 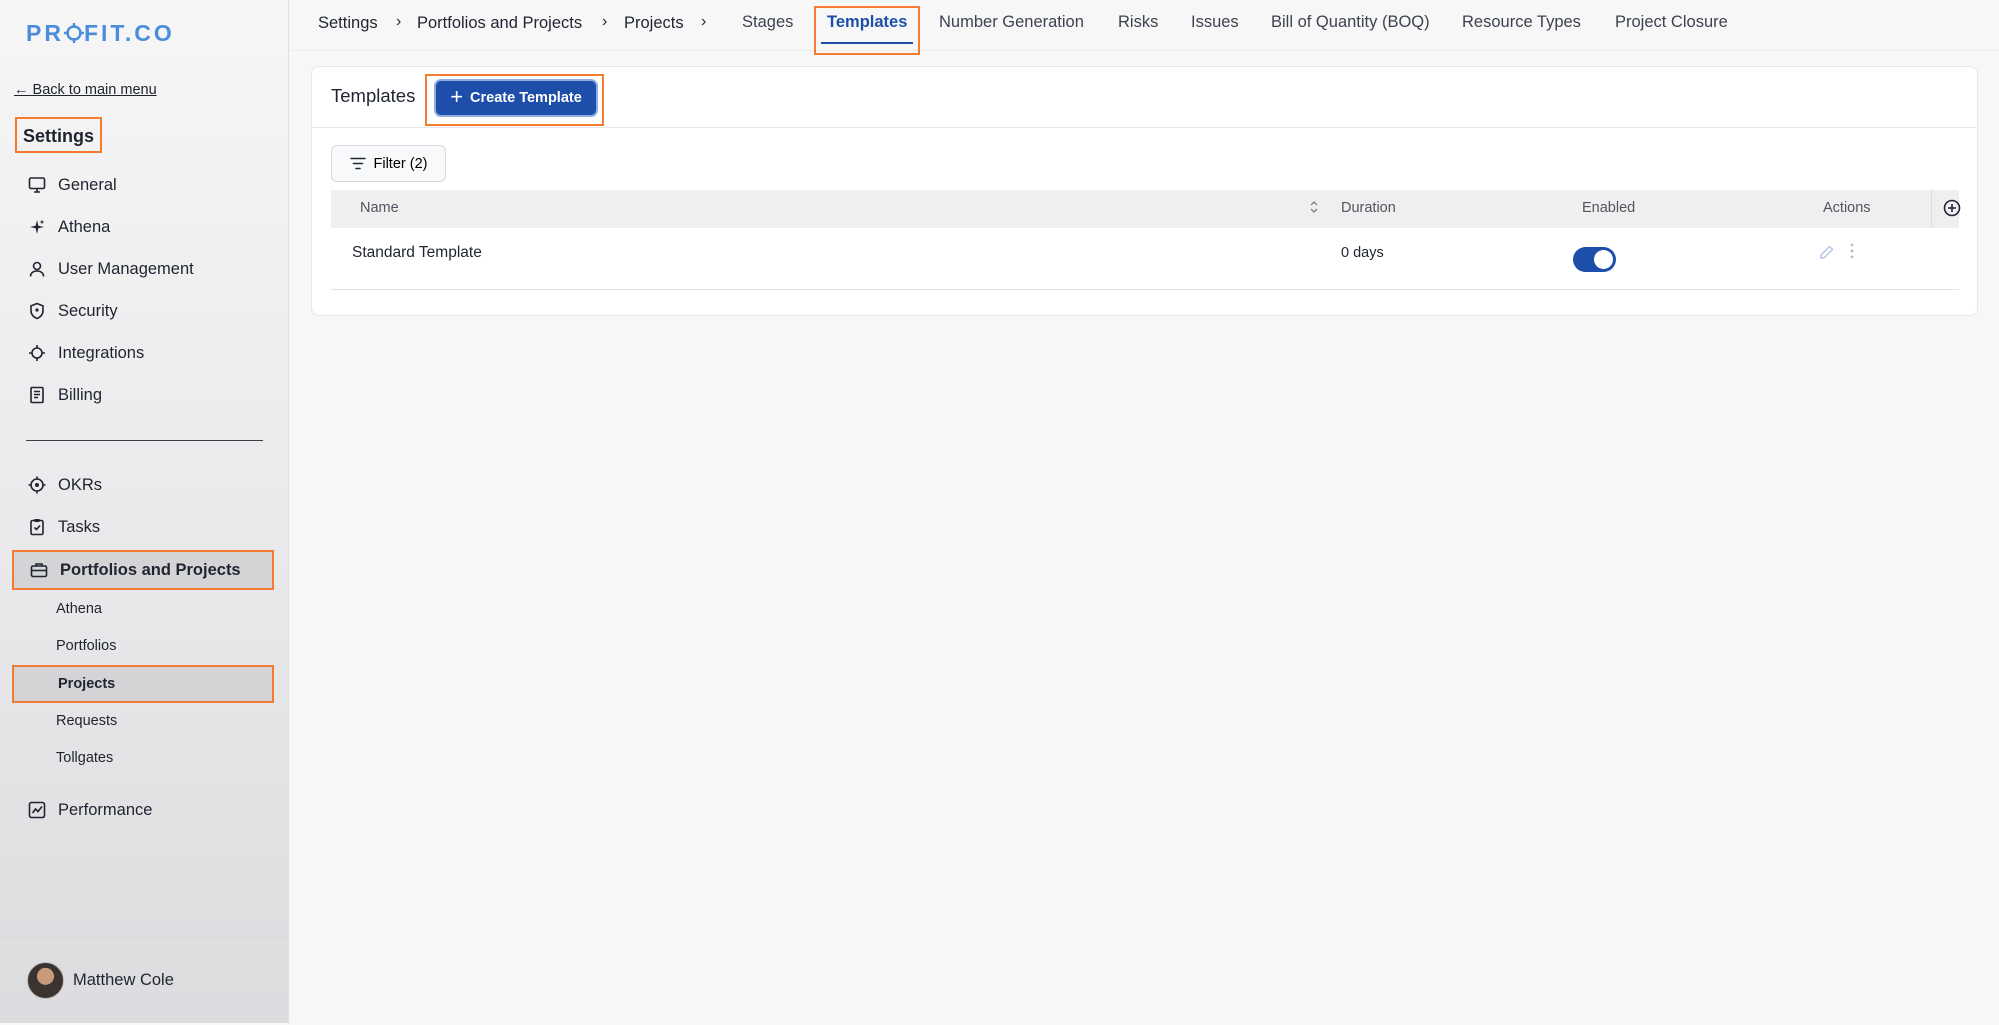 I want to click on sidebar-subitem-label: Athena, so click(x=79, y=609).